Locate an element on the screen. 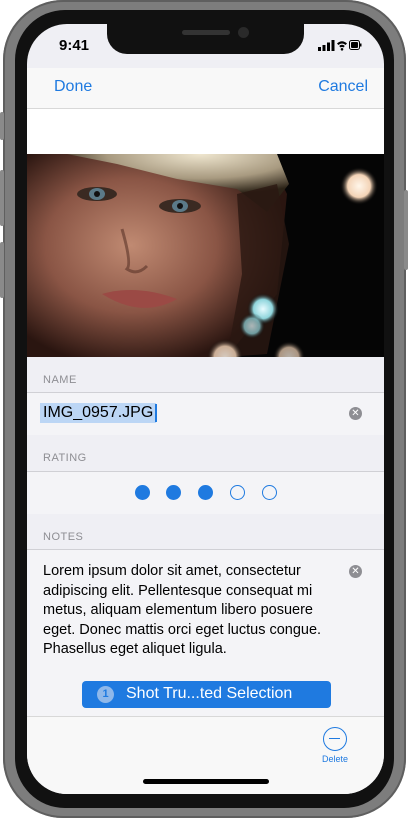 The width and height of the screenshot is (411, 820). power-button is located at coordinates (406, 230).